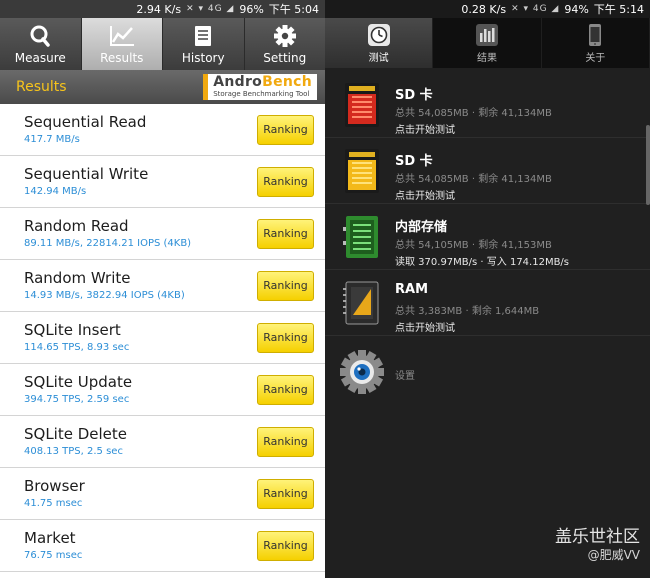 Image resolution: width=650 pixels, height=578 pixels. Describe the element at coordinates (486, 34) in the screenshot. I see `bar-chart-icon` at that location.